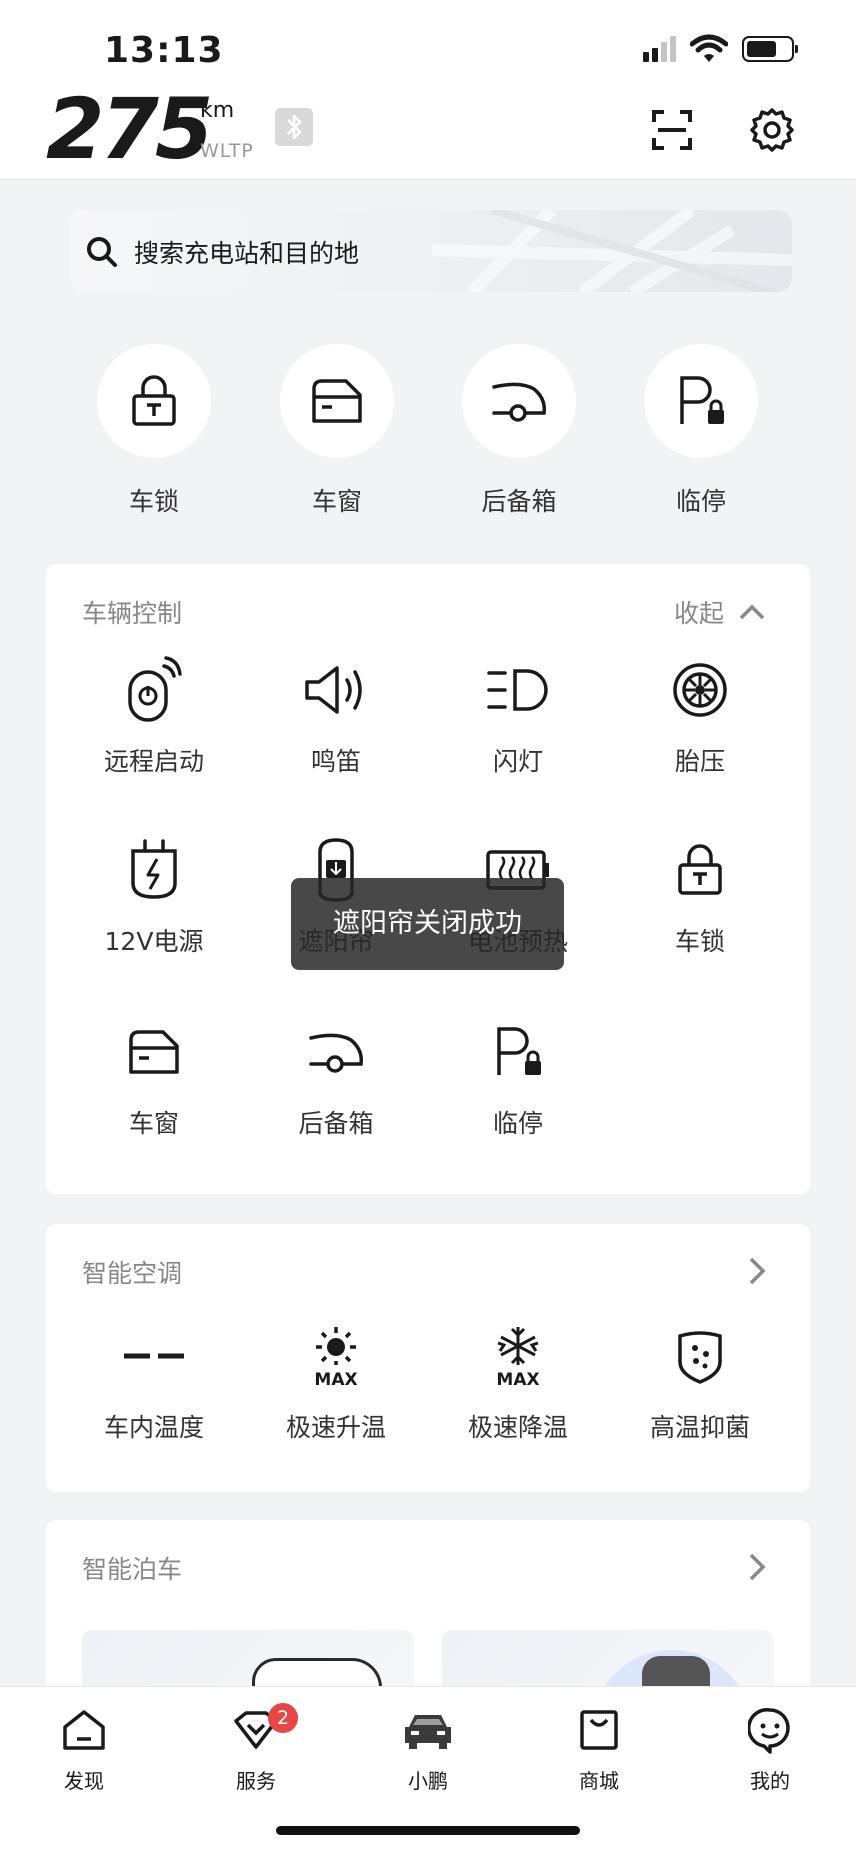  What do you see at coordinates (428, 1610) in the screenshot?
I see `smart-parking-card: 智能泊车 进出车位 遥控泊车` at bounding box center [428, 1610].